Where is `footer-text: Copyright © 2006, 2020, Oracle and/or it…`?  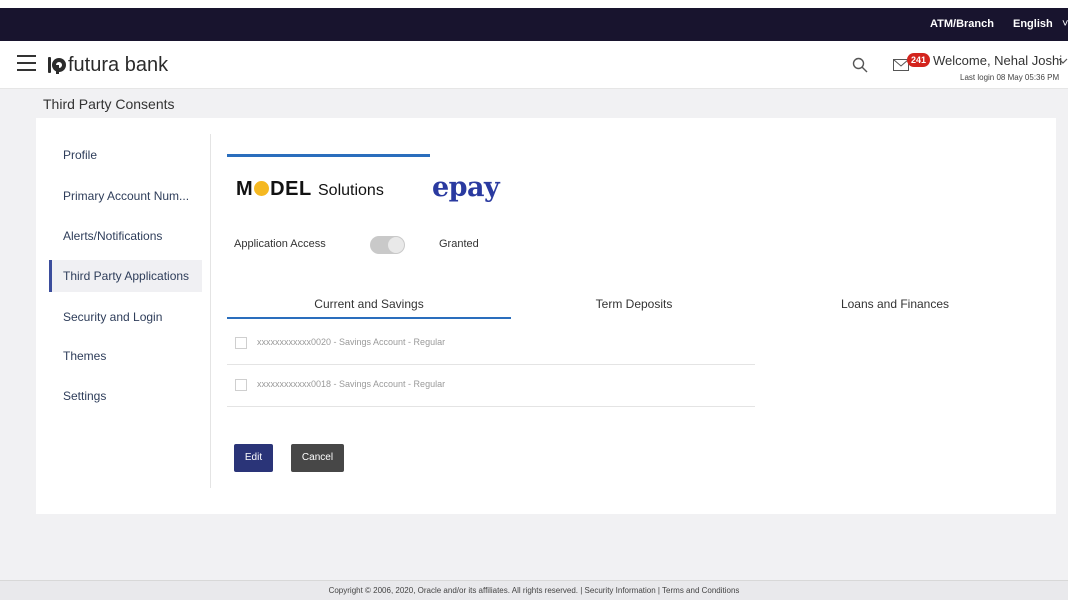
footer-text: Copyright © 2006, 2020, Oracle and/or it… is located at coordinates (534, 590).